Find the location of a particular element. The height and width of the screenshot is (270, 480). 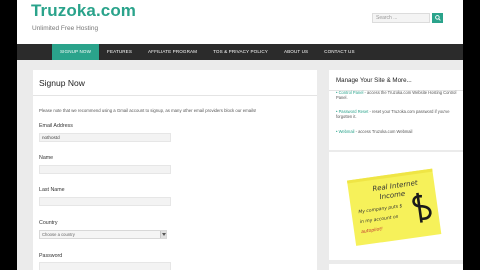

email-value: nothostd is located at coordinates (51, 137).